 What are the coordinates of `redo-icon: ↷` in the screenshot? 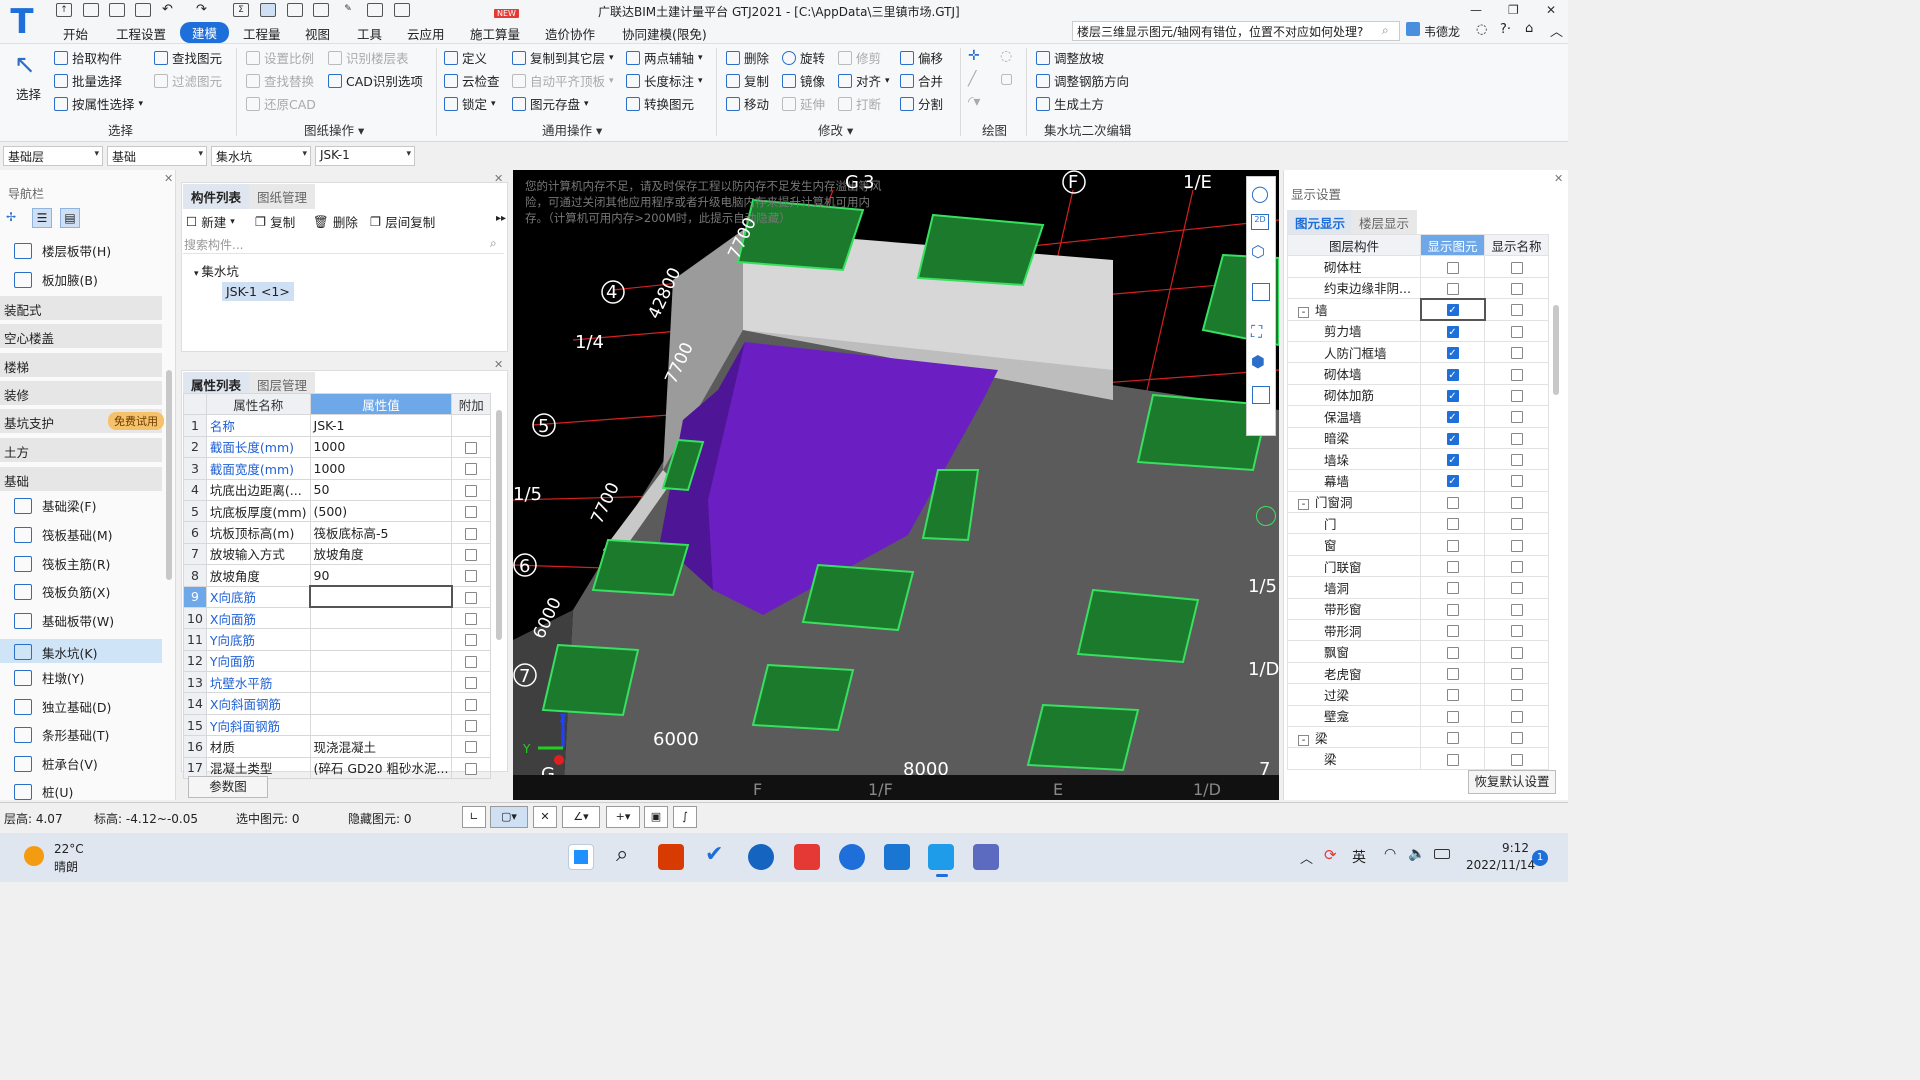 It's located at (201, 9).